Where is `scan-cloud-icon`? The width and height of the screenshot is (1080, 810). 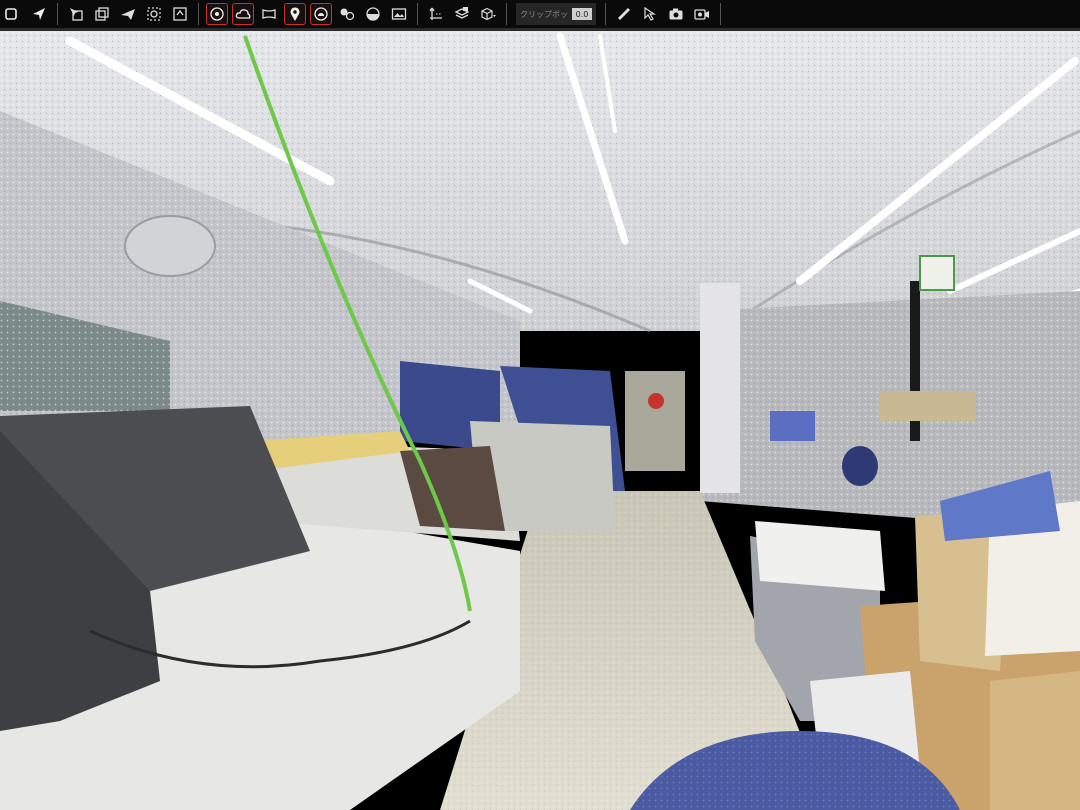 scan-cloud-icon is located at coordinates (321, 14).